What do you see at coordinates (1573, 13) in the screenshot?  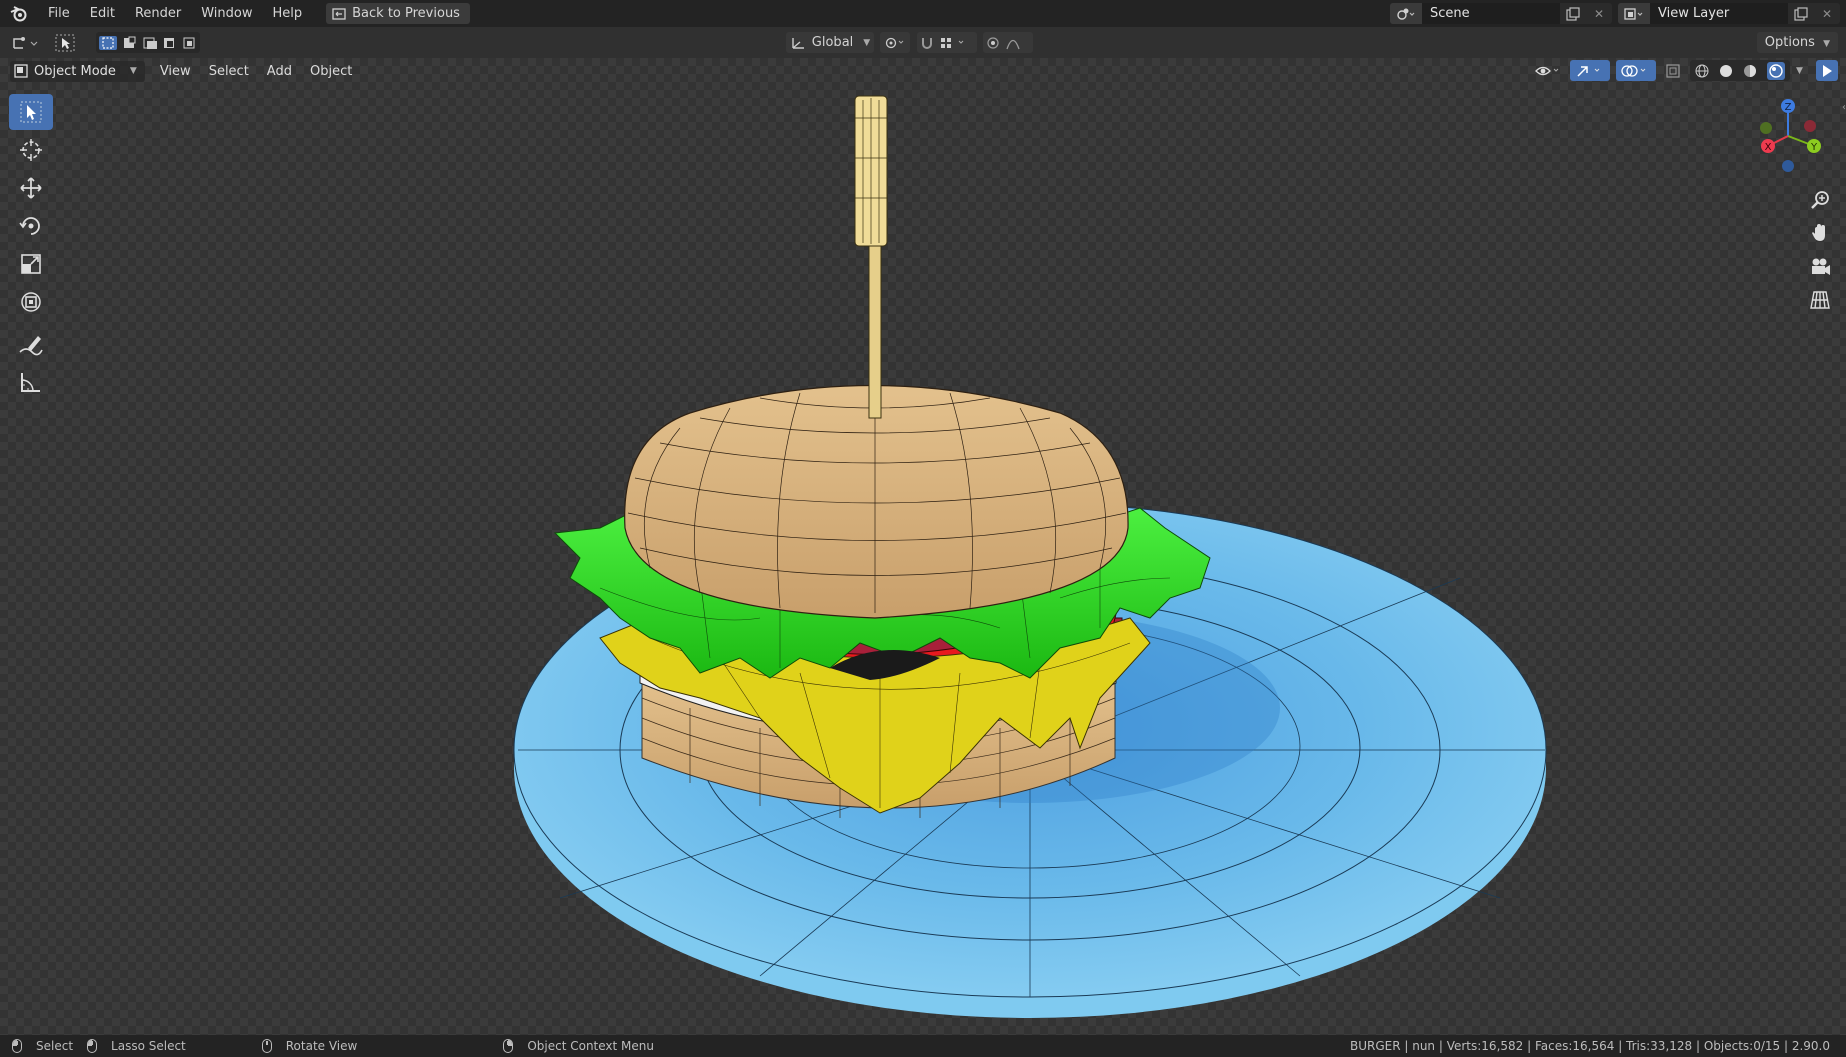 I see `new-scene-icon` at bounding box center [1573, 13].